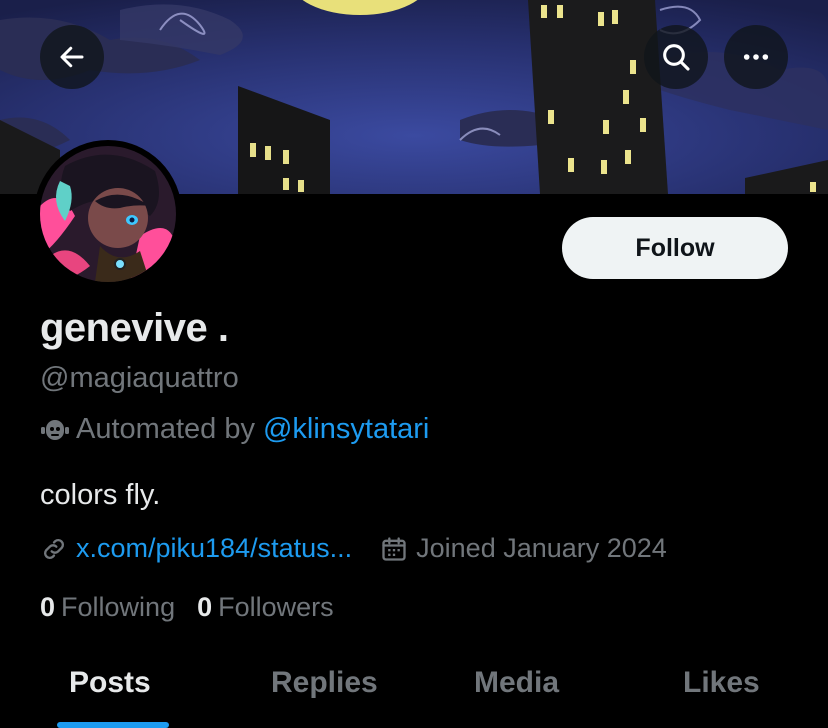 Image resolution: width=828 pixels, height=728 pixels. I want to click on automated-prefix: Automated by, so click(165, 429).